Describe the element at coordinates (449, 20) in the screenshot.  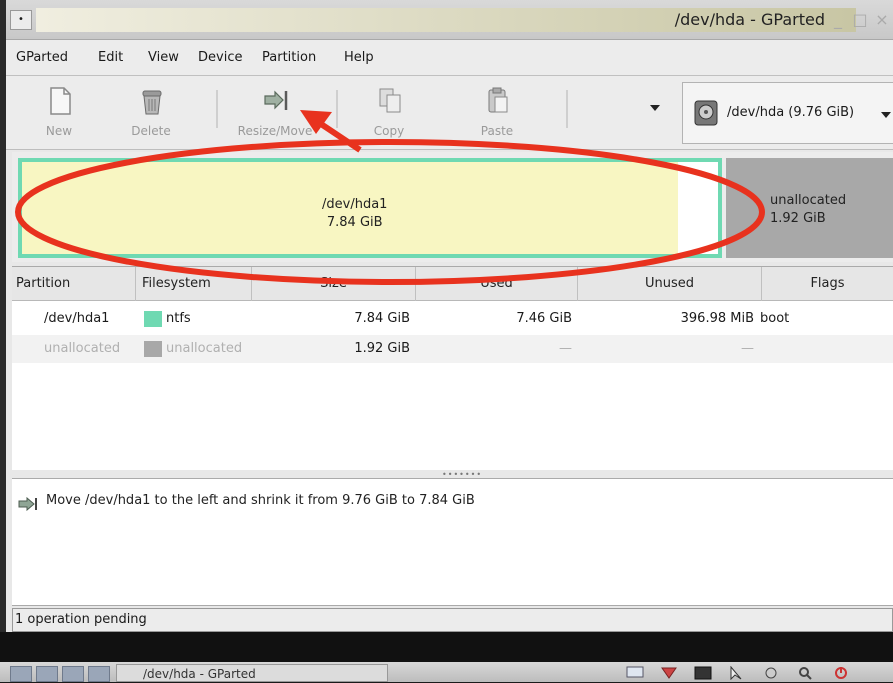
I see `title-bar: • /dev/hda - GParted _ □ ×` at that location.